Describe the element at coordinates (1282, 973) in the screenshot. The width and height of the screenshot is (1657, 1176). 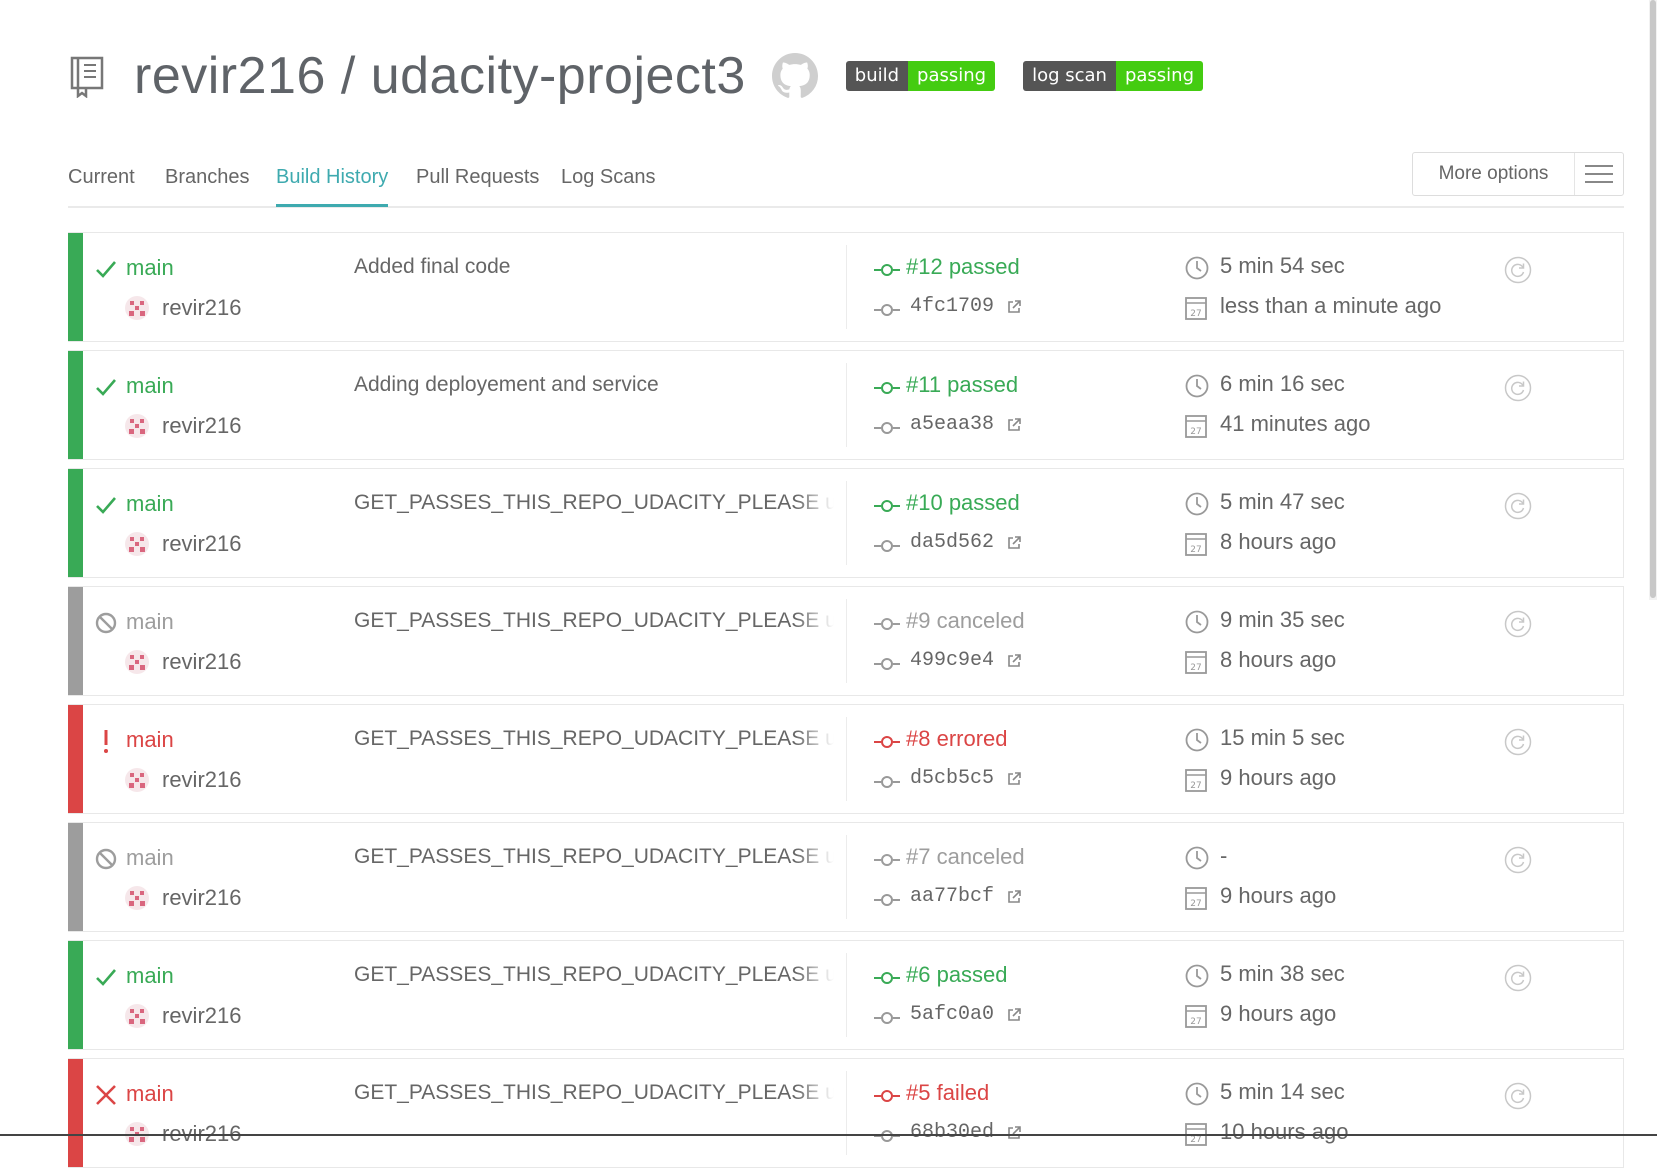
I see `build-duration: 5 min 38 sec` at that location.